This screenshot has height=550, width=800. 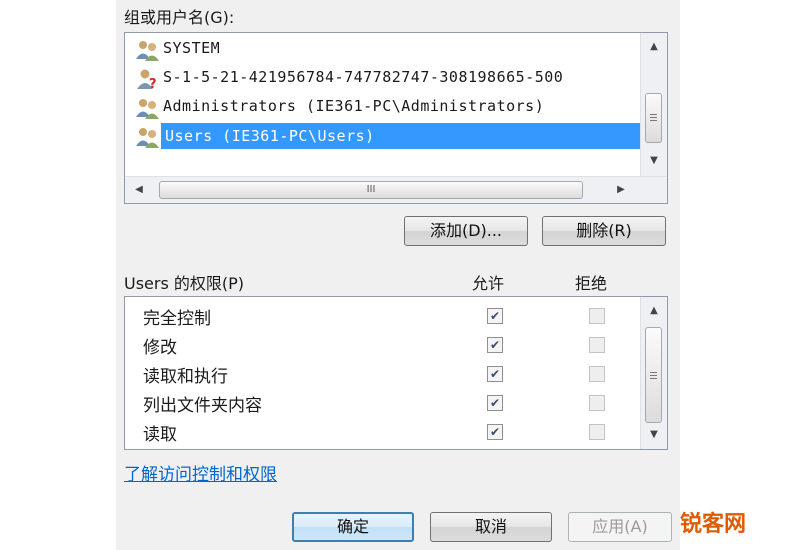 I want to click on learn-access-control-link: 了解访问控制和权限, so click(x=200, y=472).